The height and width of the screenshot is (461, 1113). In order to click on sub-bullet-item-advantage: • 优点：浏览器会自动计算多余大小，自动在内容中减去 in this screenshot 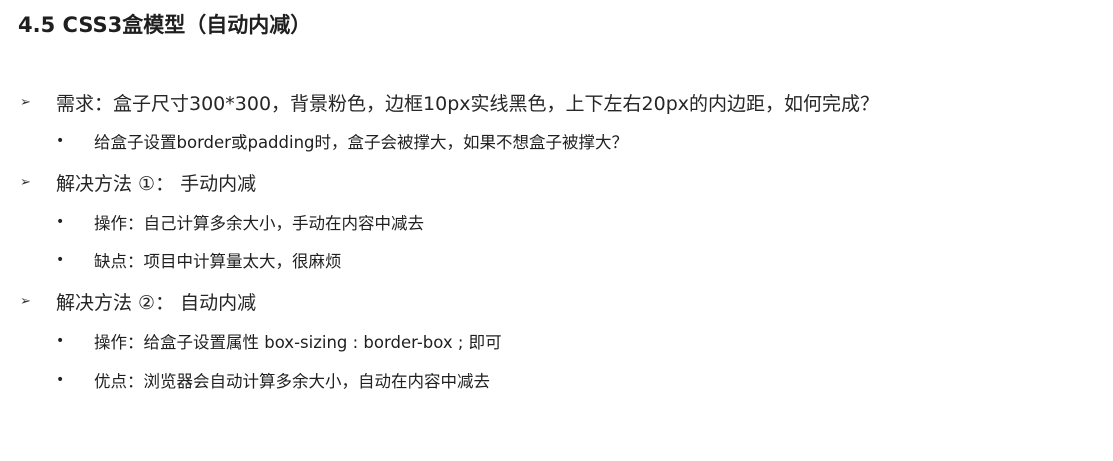, I will do `click(273, 380)`.